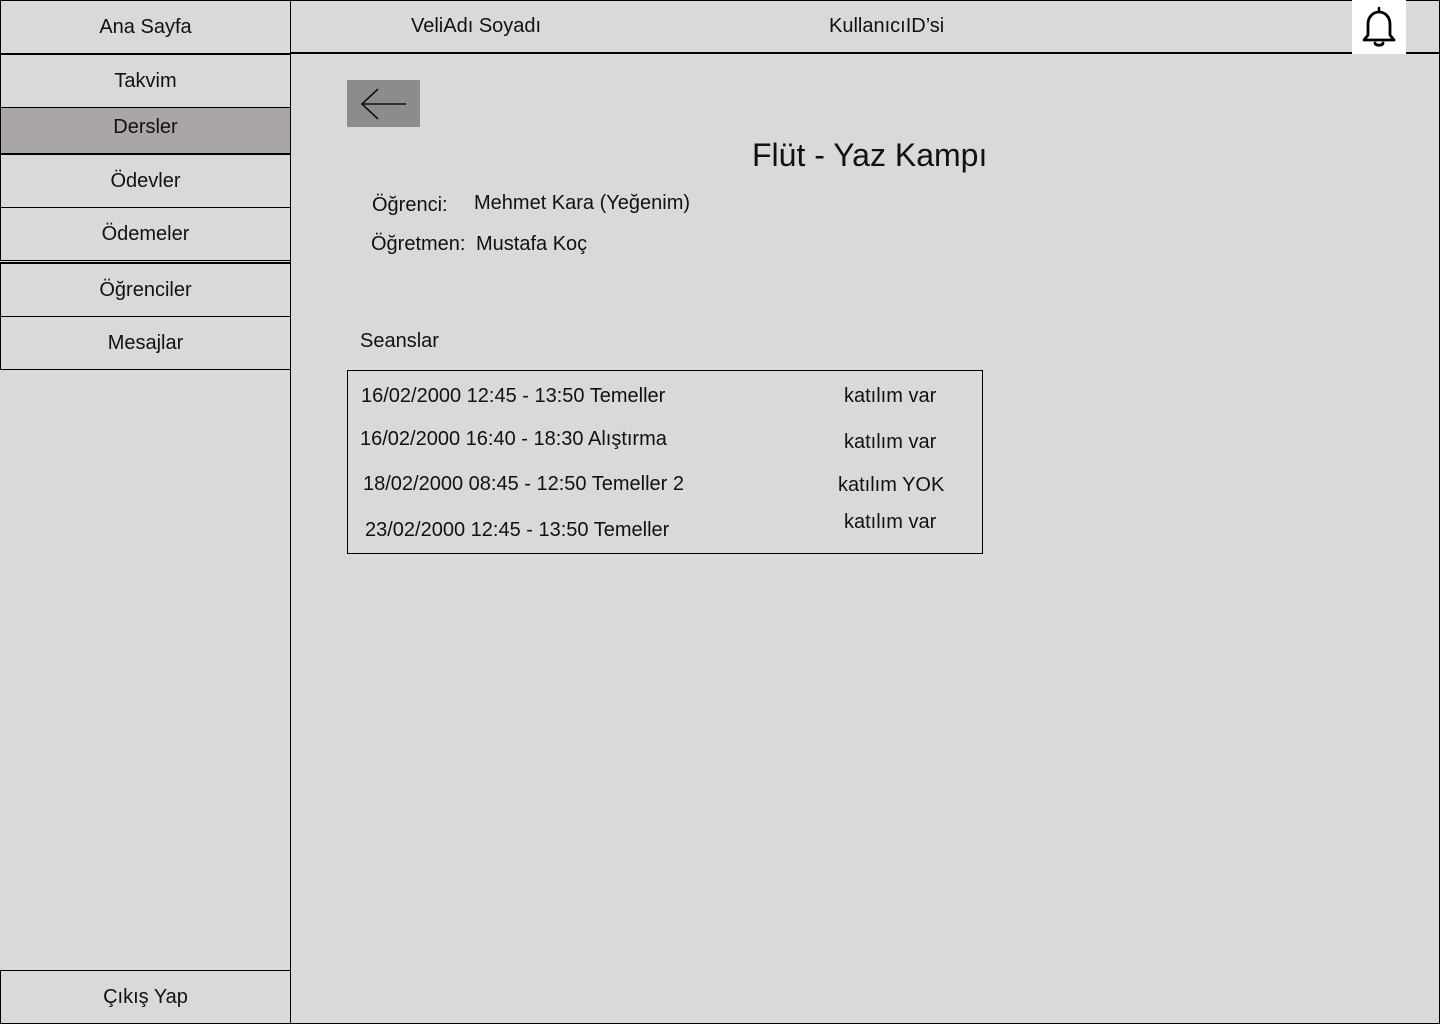 The width and height of the screenshot is (1440, 1024). I want to click on logout-label: Çıkış Yap, so click(145, 996).